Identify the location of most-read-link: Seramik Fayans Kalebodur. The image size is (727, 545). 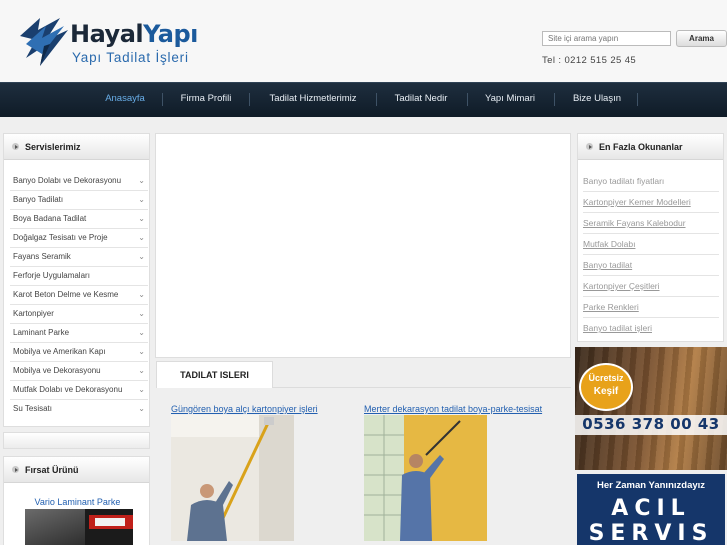
(651, 223).